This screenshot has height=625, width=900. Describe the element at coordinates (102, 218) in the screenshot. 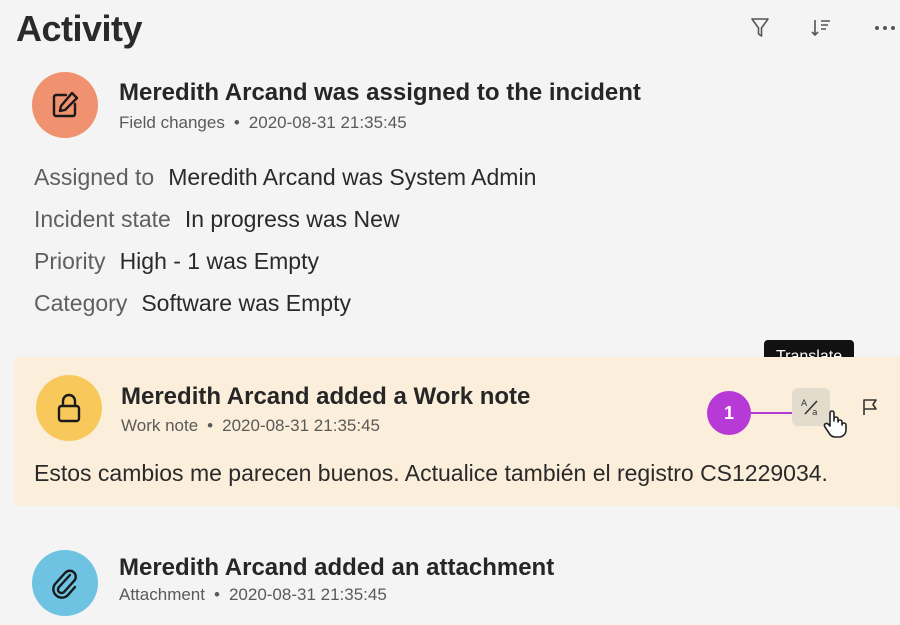

I see `field-change-label: Incident state` at that location.